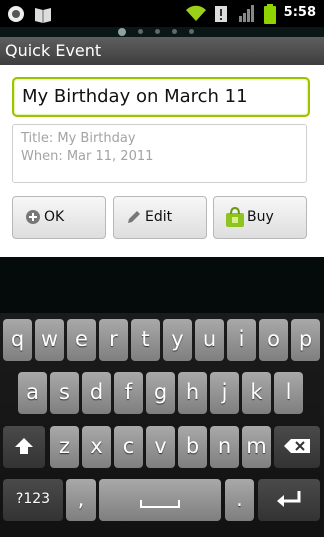 The width and height of the screenshot is (324, 537). Describe the element at coordinates (96, 447) in the screenshot. I see `key-x: x` at that location.